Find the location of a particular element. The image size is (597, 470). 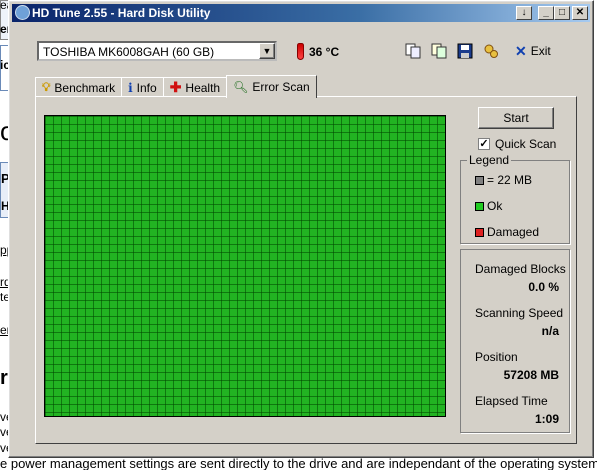

copy-all-icon is located at coordinates (439, 51).